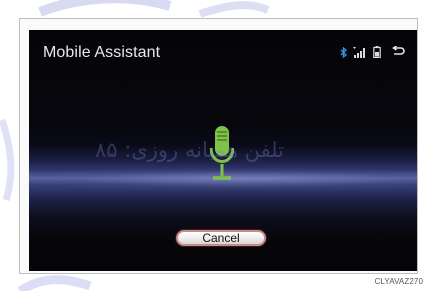 This screenshot has height=291, width=425. I want to click on bluetooth-icon, so click(343, 52).